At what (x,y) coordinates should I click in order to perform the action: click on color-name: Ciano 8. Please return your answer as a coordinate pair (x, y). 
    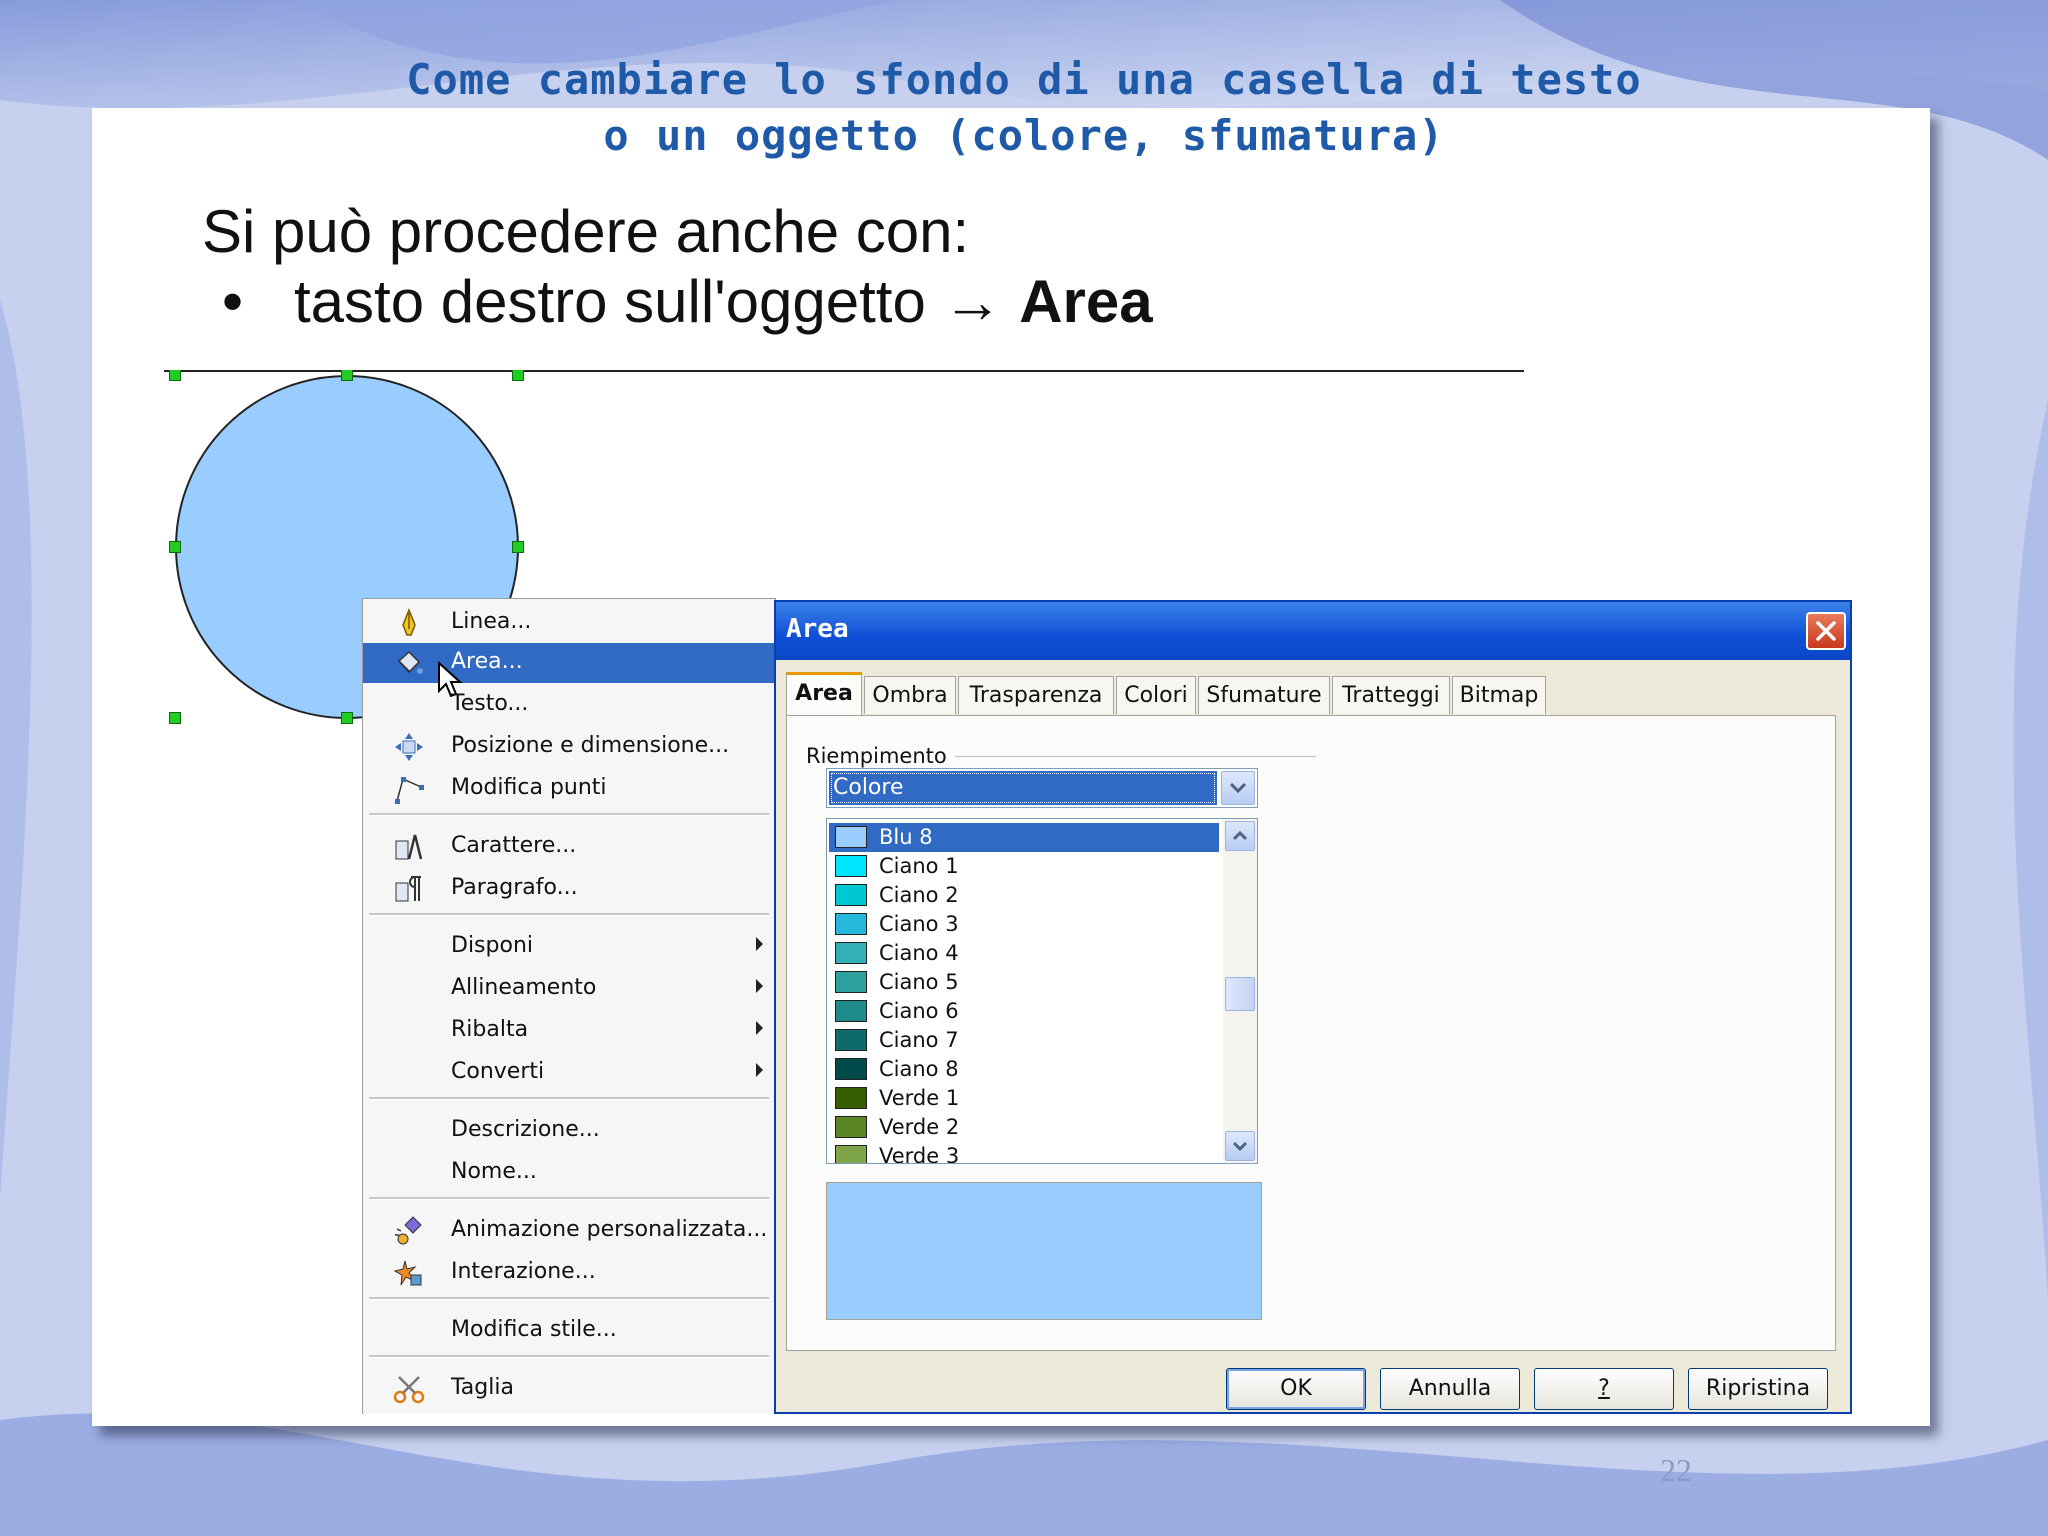
    Looking at the image, I should click on (919, 1069).